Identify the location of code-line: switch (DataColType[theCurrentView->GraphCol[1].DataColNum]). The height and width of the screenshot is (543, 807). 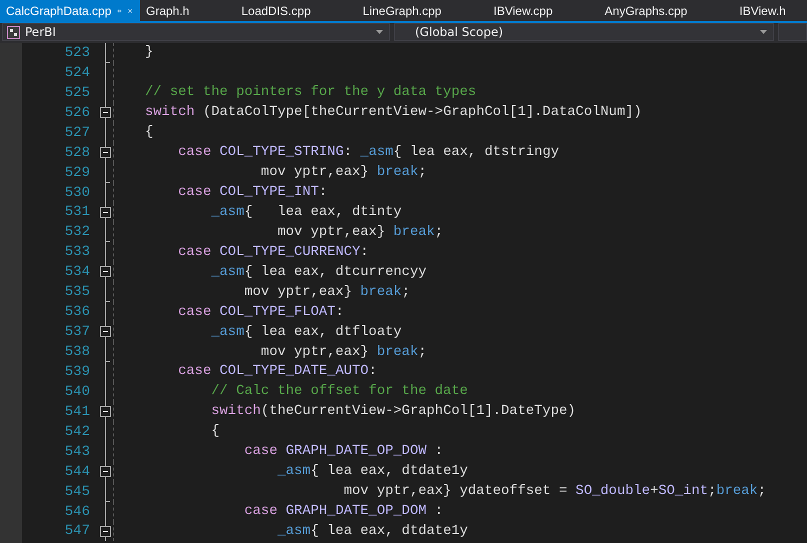
(393, 112).